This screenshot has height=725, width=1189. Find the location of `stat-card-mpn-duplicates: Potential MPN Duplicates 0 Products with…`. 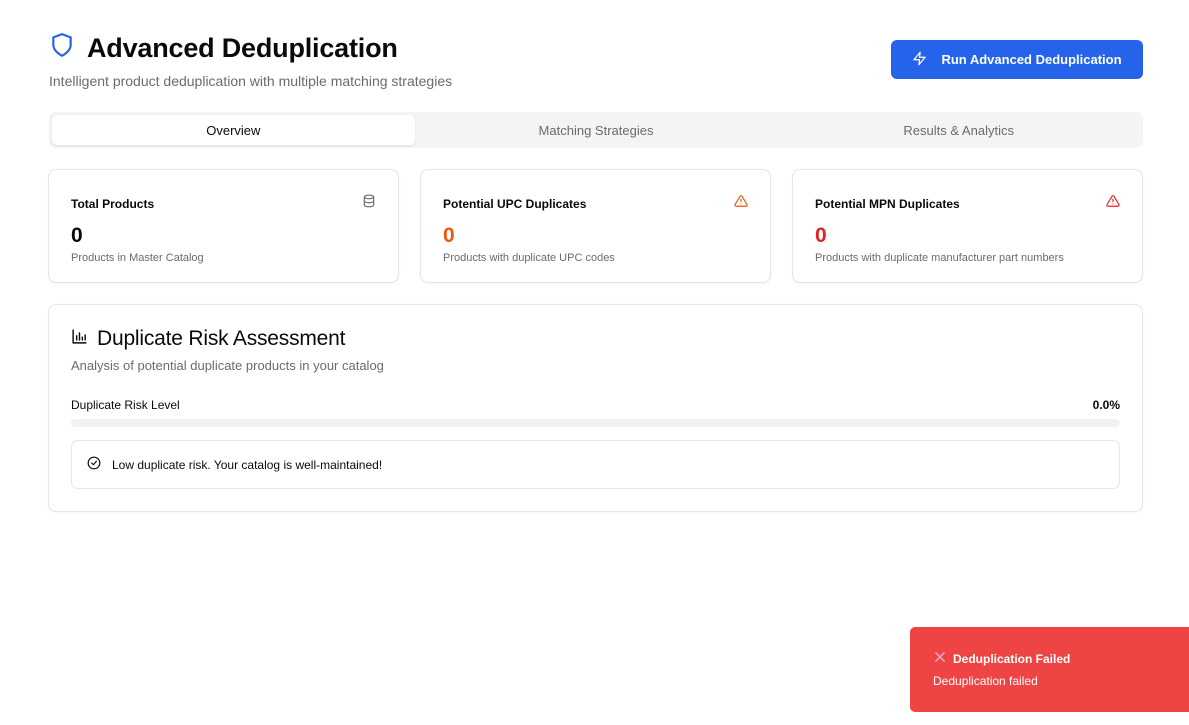

stat-card-mpn-duplicates: Potential MPN Duplicates 0 Products with… is located at coordinates (967, 226).